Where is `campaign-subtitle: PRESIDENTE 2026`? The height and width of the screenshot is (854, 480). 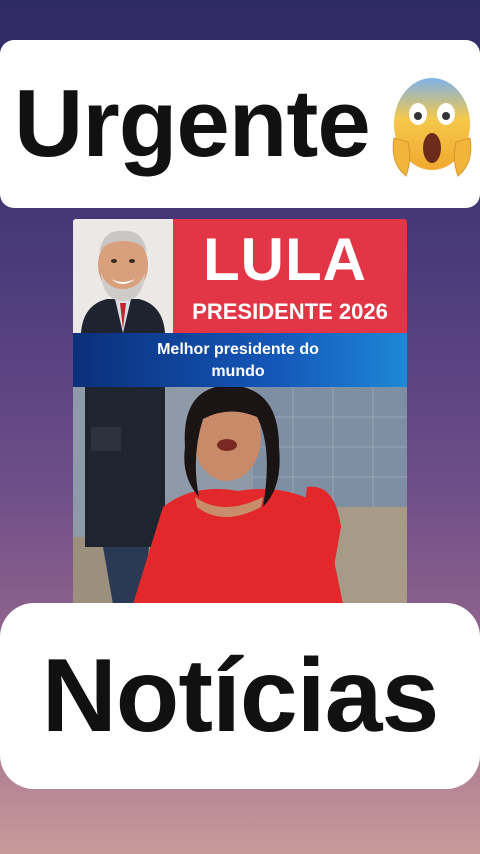
campaign-subtitle: PRESIDENTE 2026 is located at coordinates (290, 311).